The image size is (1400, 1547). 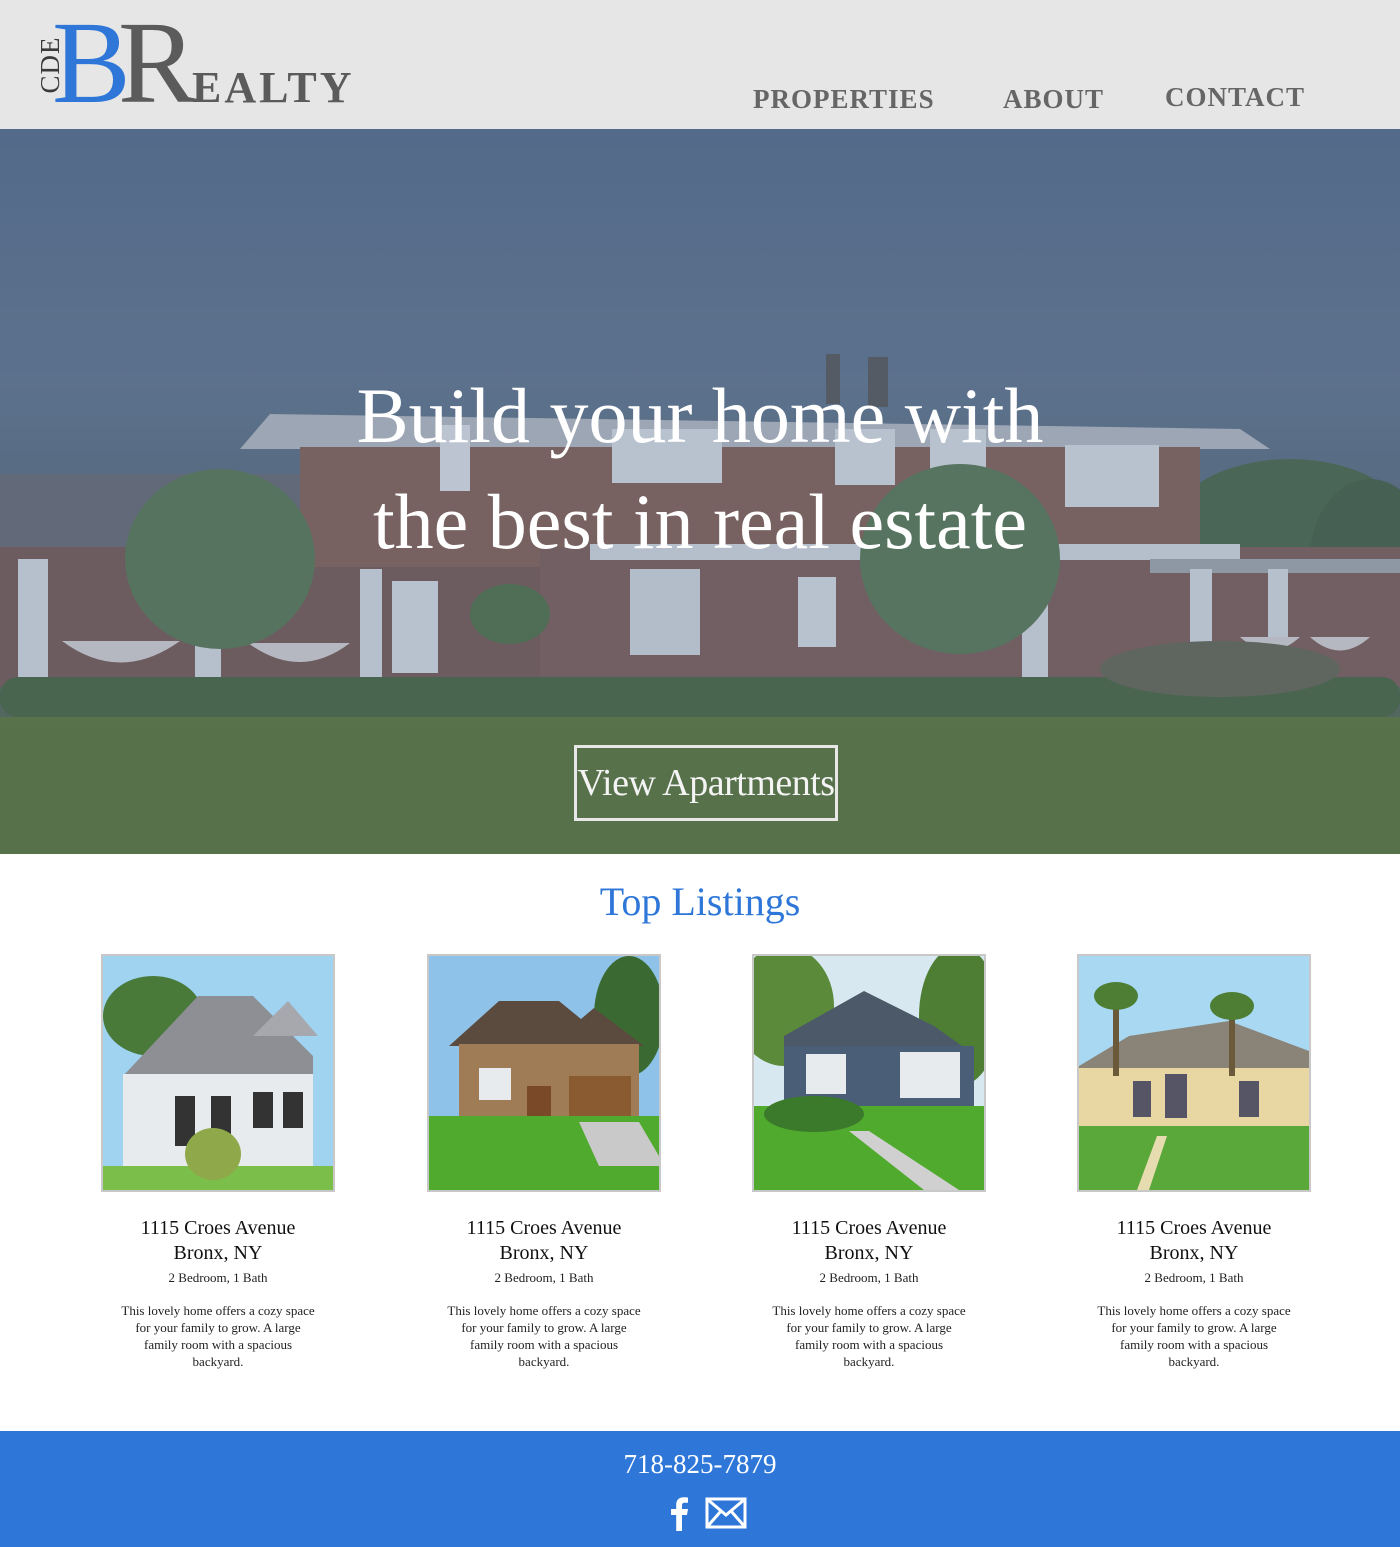 I want to click on logo-ealty: EALTY, so click(x=273, y=87).